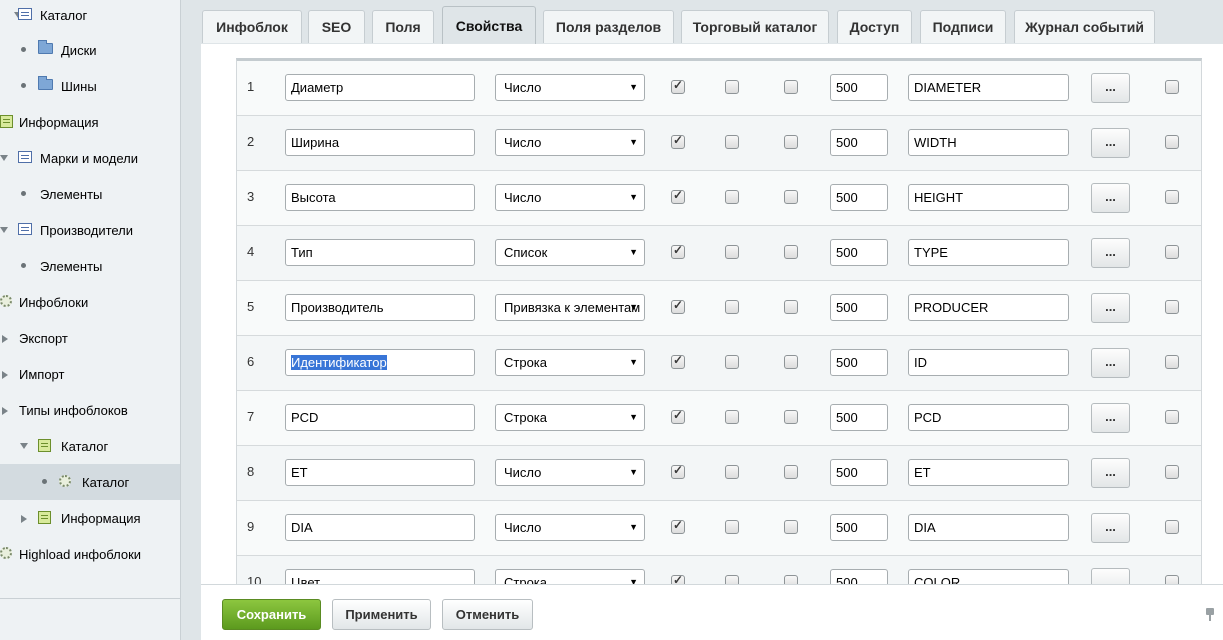 The height and width of the screenshot is (640, 1223). I want to click on sidebar-item: Диски, so click(90, 50).